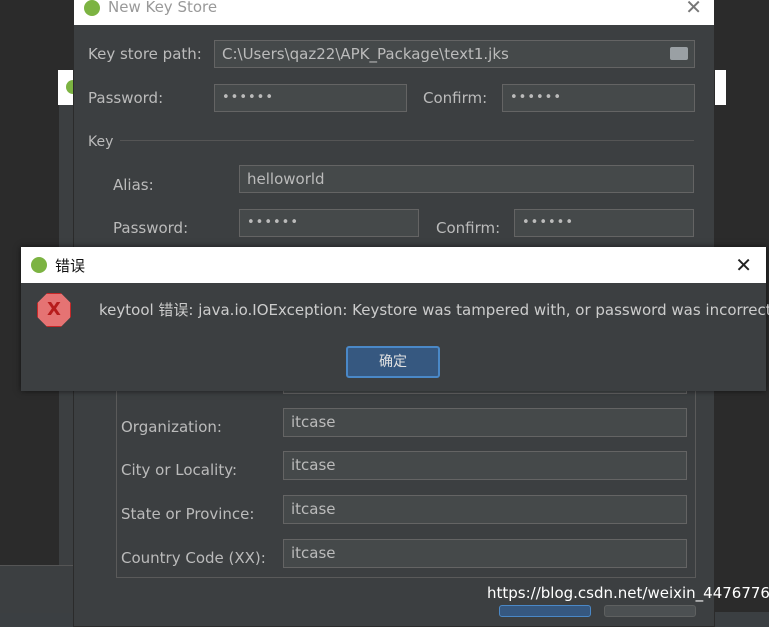 This screenshot has height=627, width=769. Describe the element at coordinates (188, 514) in the screenshot. I see `state-label: State or Province:` at that location.